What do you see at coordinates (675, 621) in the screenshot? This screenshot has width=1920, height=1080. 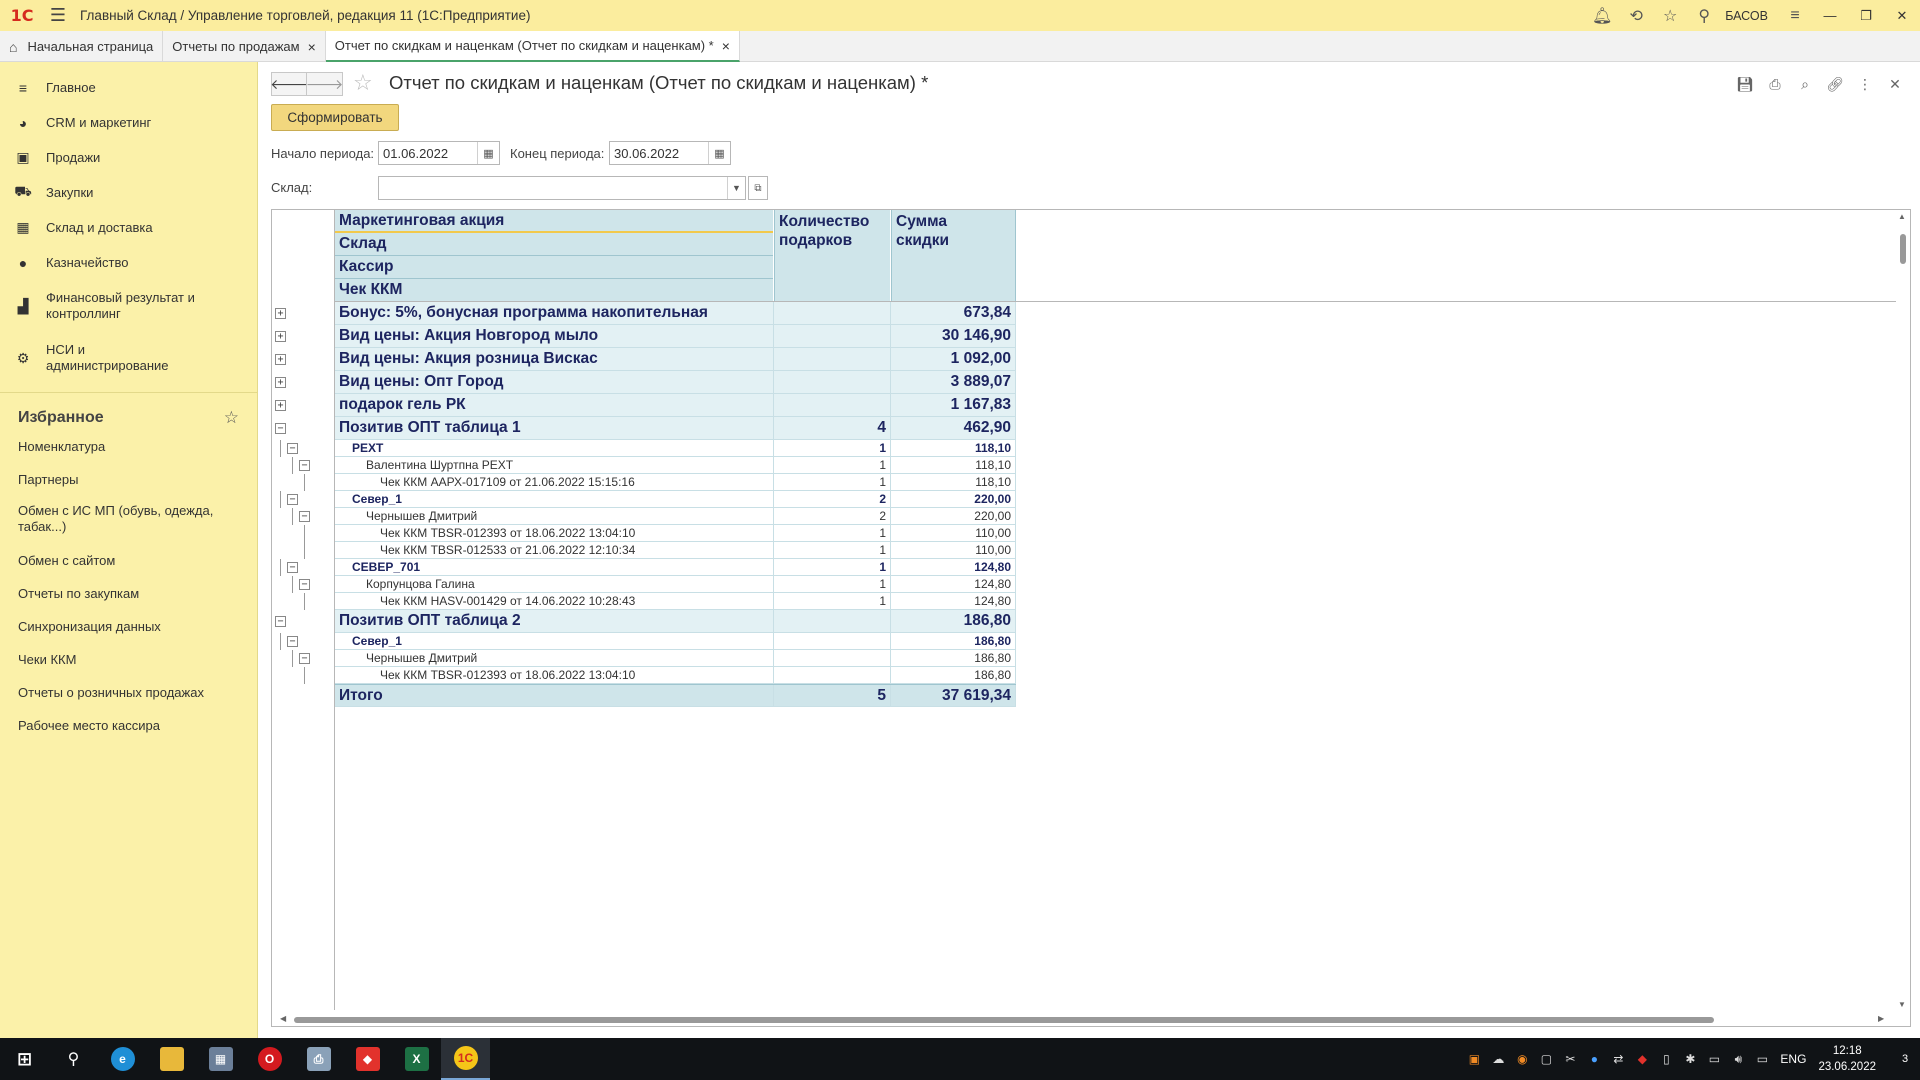 I see `report-group-row: Позитив ОПТ таблица 2 186,80` at bounding box center [675, 621].